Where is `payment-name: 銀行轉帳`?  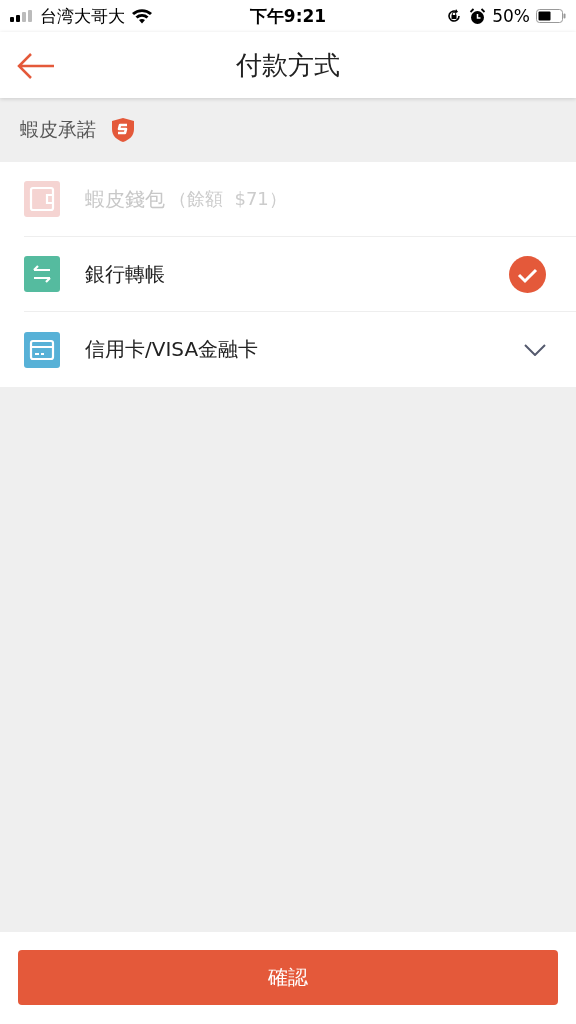 payment-name: 銀行轉帳 is located at coordinates (125, 274).